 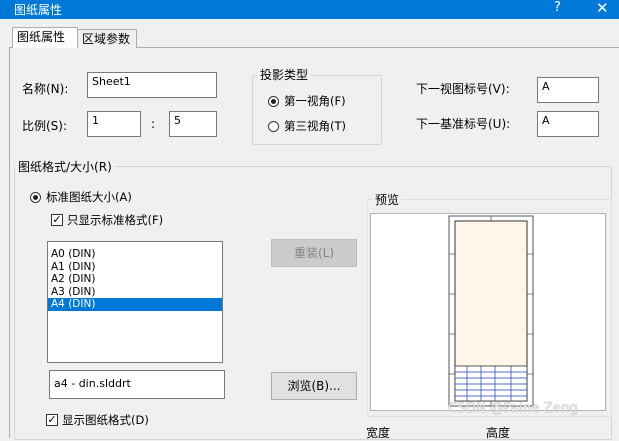 What do you see at coordinates (45, 126) in the screenshot?
I see `scale-label: 比例(S):` at bounding box center [45, 126].